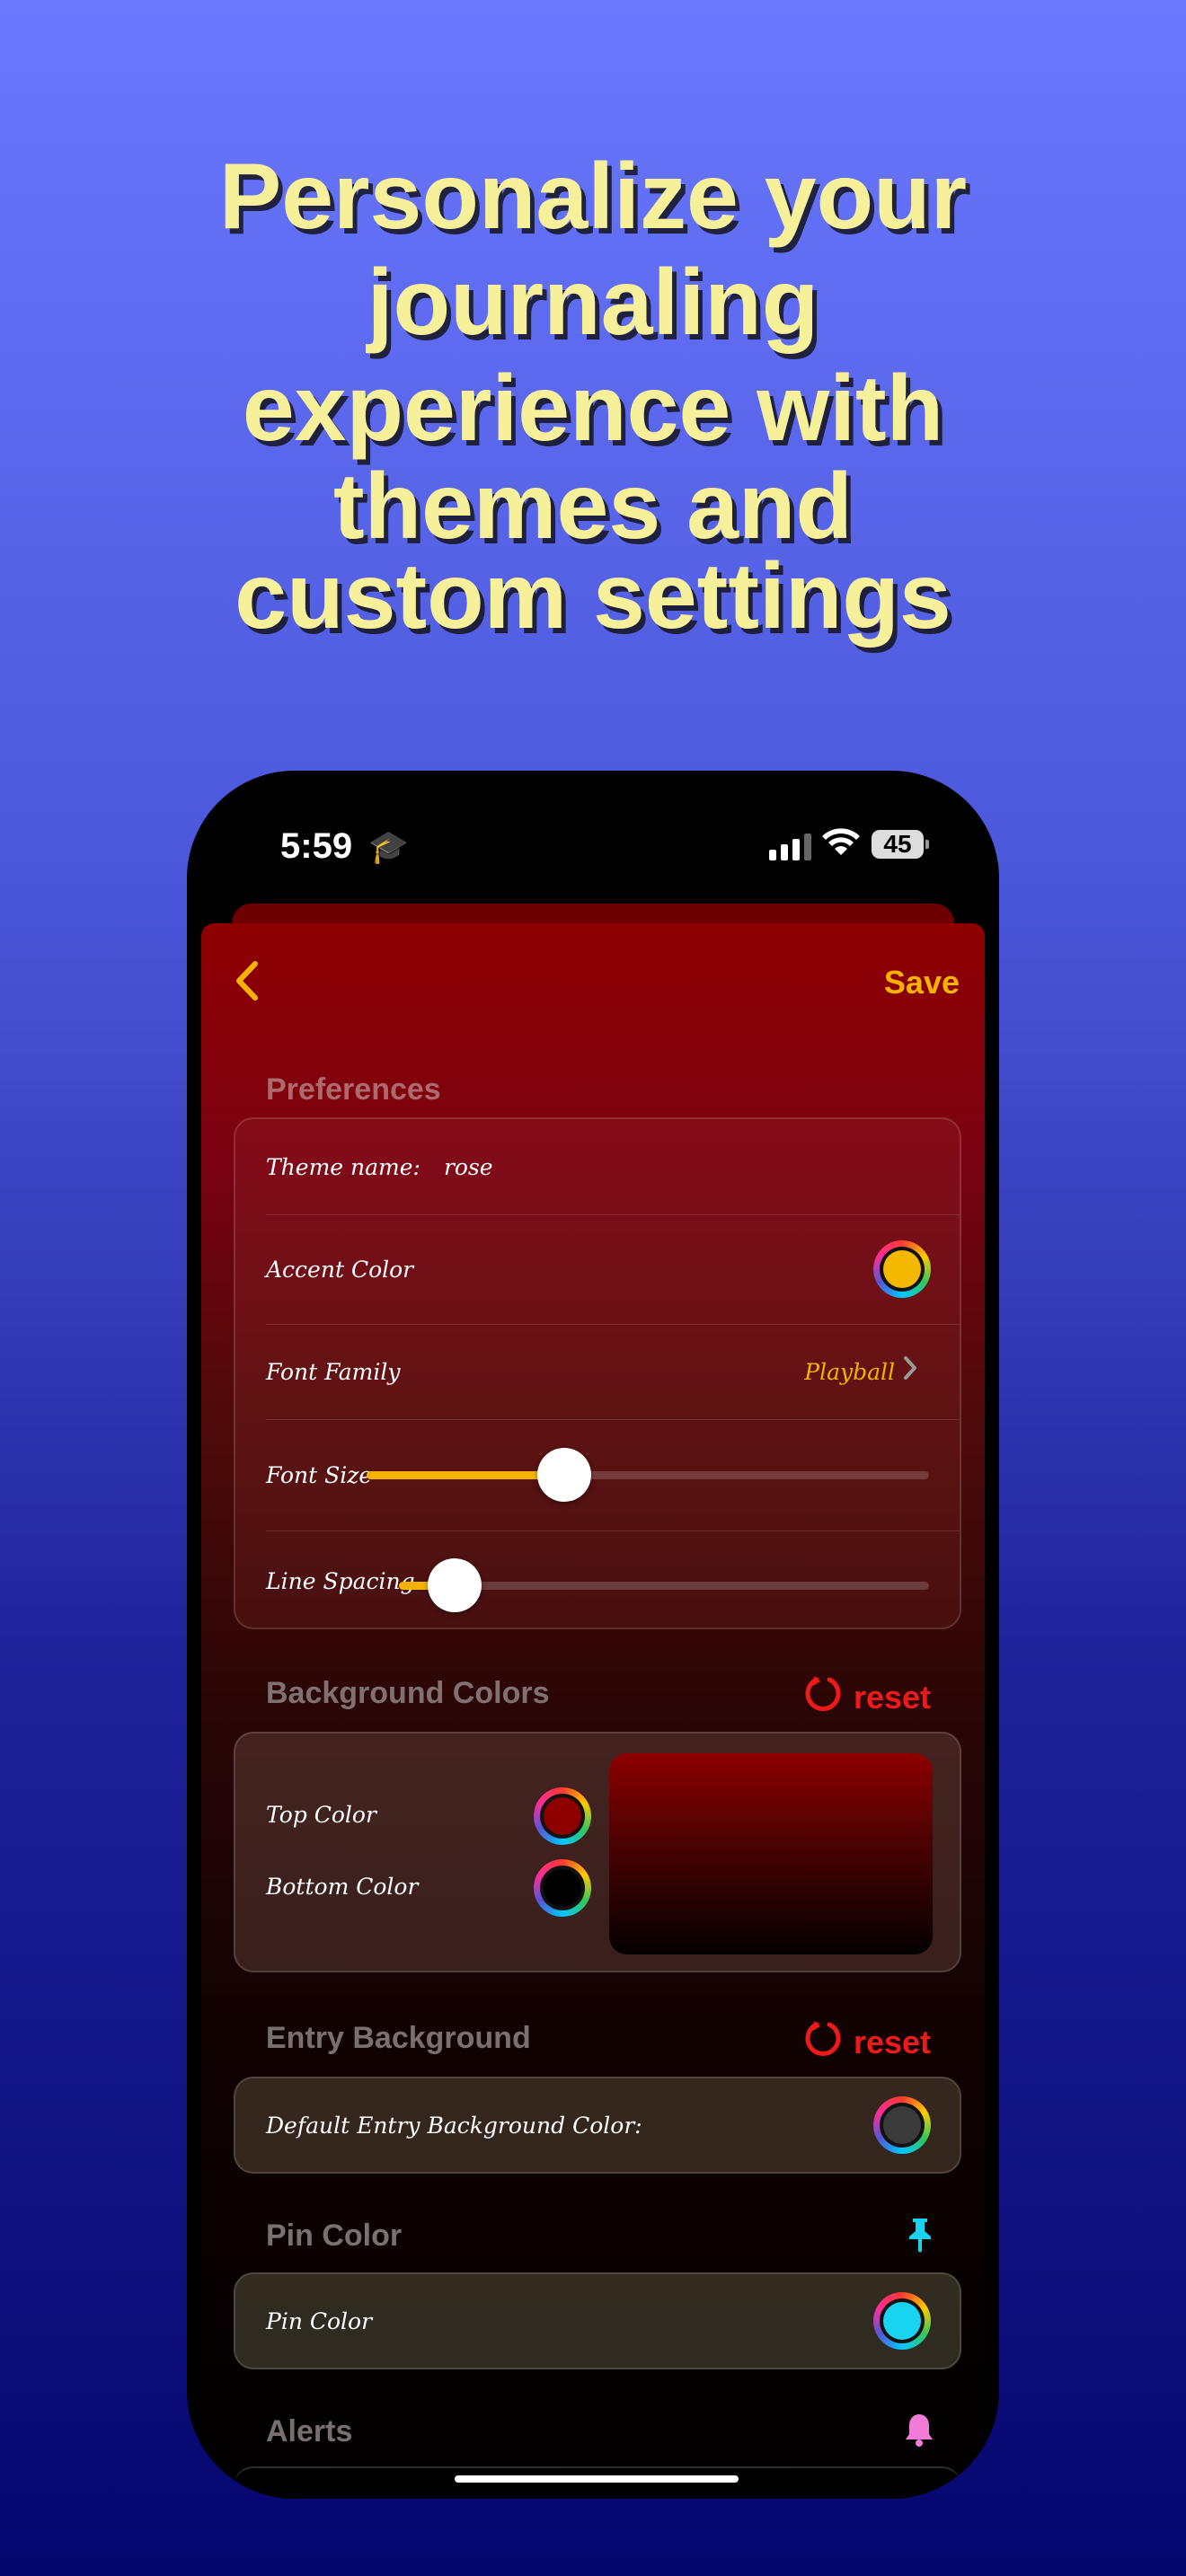 Image resolution: width=1186 pixels, height=2576 pixels. I want to click on background-colors-reset-button: reset, so click(868, 1697).